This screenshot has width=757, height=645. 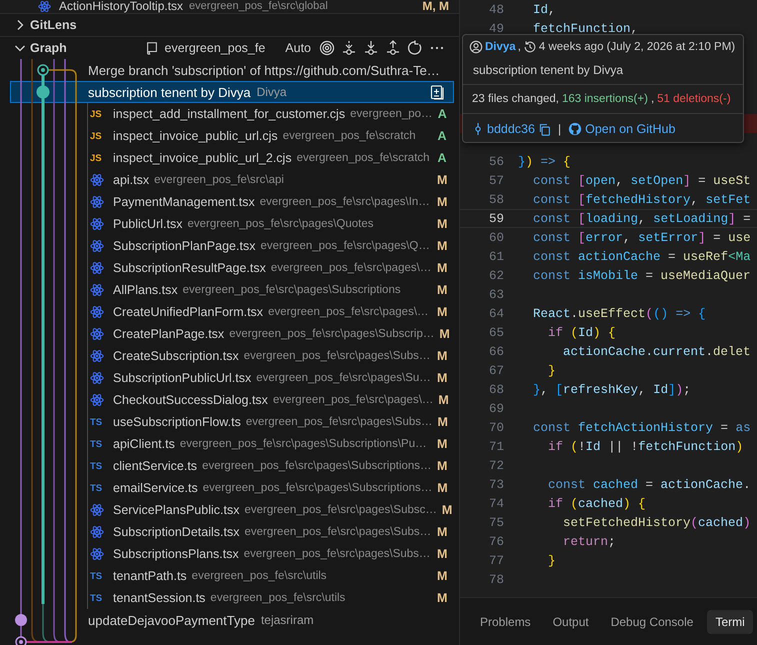 I want to click on github-icon, so click(x=575, y=129).